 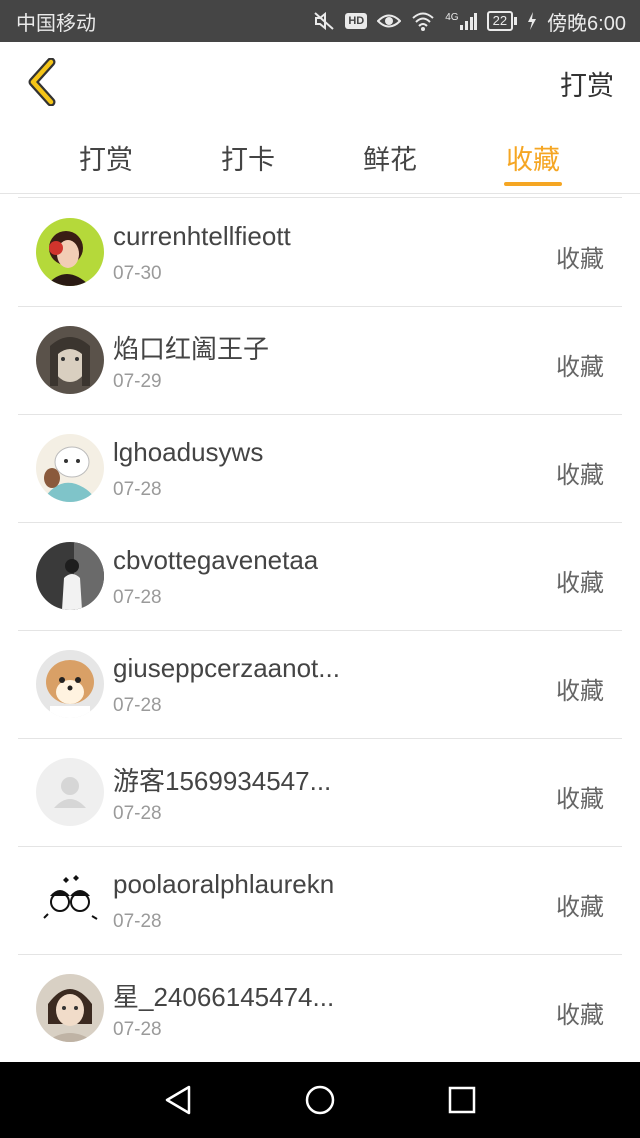 I want to click on list-item: poolaoralphlaurekn 07-28 收藏, so click(x=320, y=901).